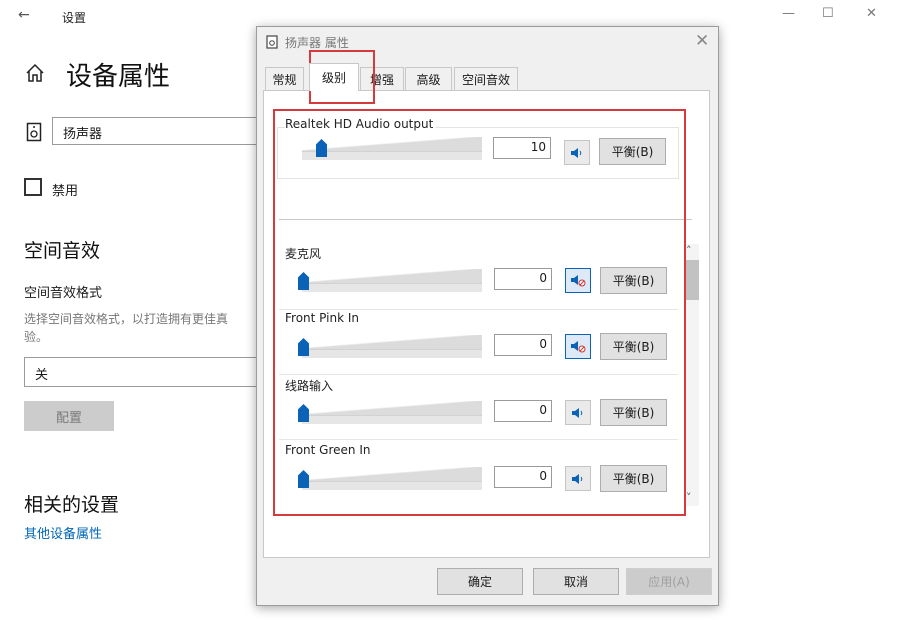  I want to click on scroll-up-icon: ˄, so click(689, 250).